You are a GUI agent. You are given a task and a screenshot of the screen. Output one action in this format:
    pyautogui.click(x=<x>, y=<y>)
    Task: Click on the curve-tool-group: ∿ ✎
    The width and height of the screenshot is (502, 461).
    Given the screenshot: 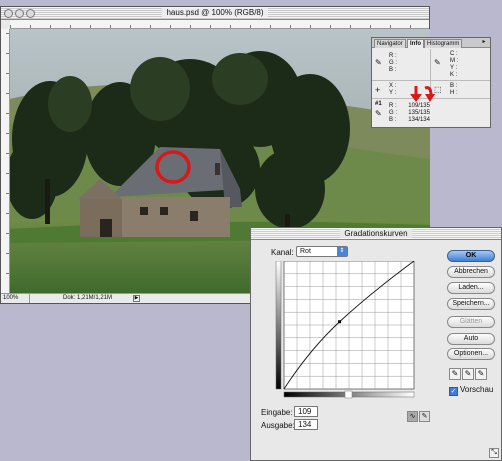 What is the action you would take?
    pyautogui.click(x=419, y=416)
    